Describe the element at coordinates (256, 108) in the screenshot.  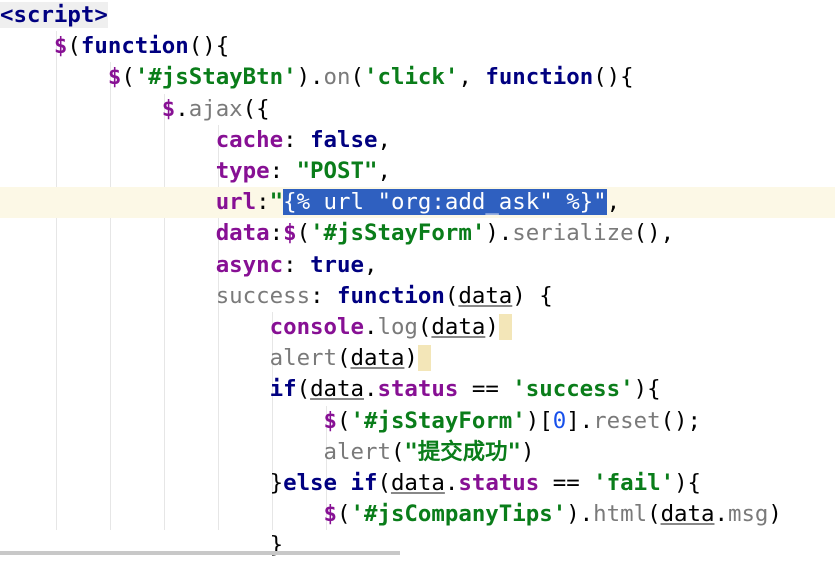
I see `code-token: ({` at that location.